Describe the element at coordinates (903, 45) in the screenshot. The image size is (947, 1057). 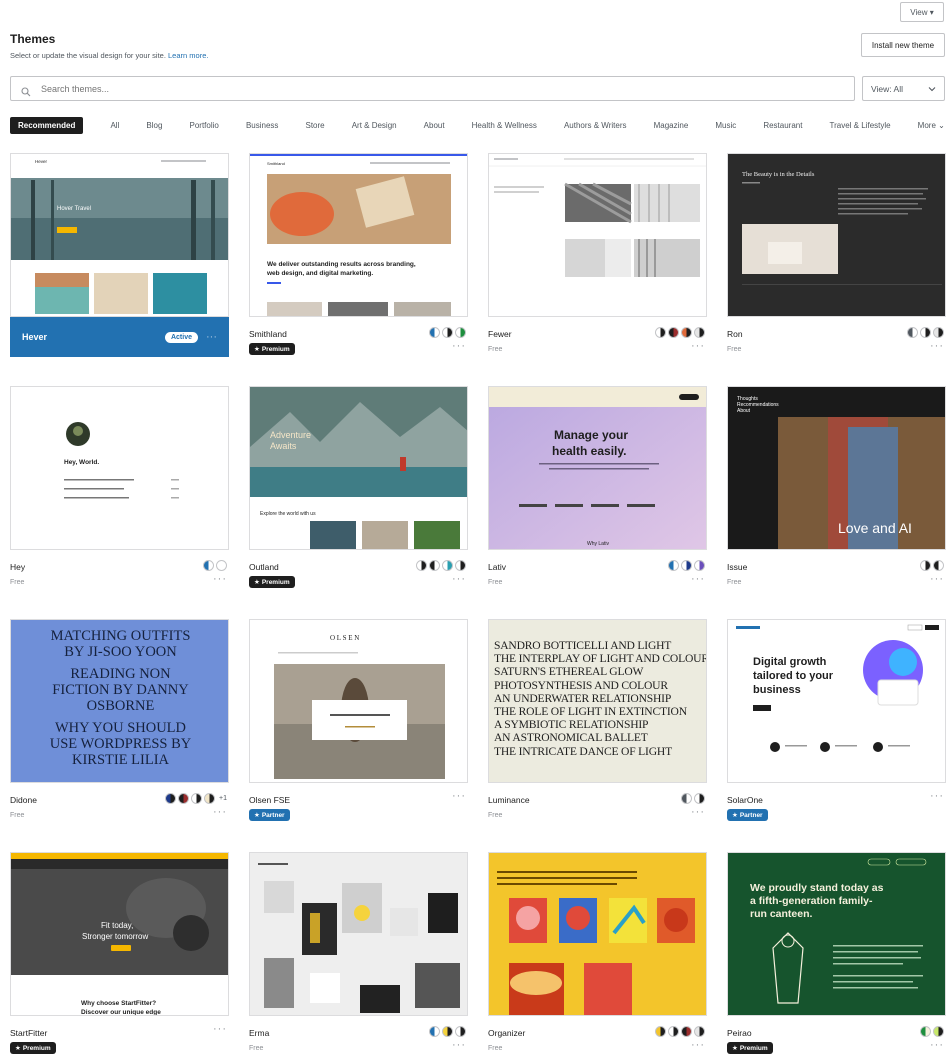
I see `install-new-theme-button: Install new theme` at that location.